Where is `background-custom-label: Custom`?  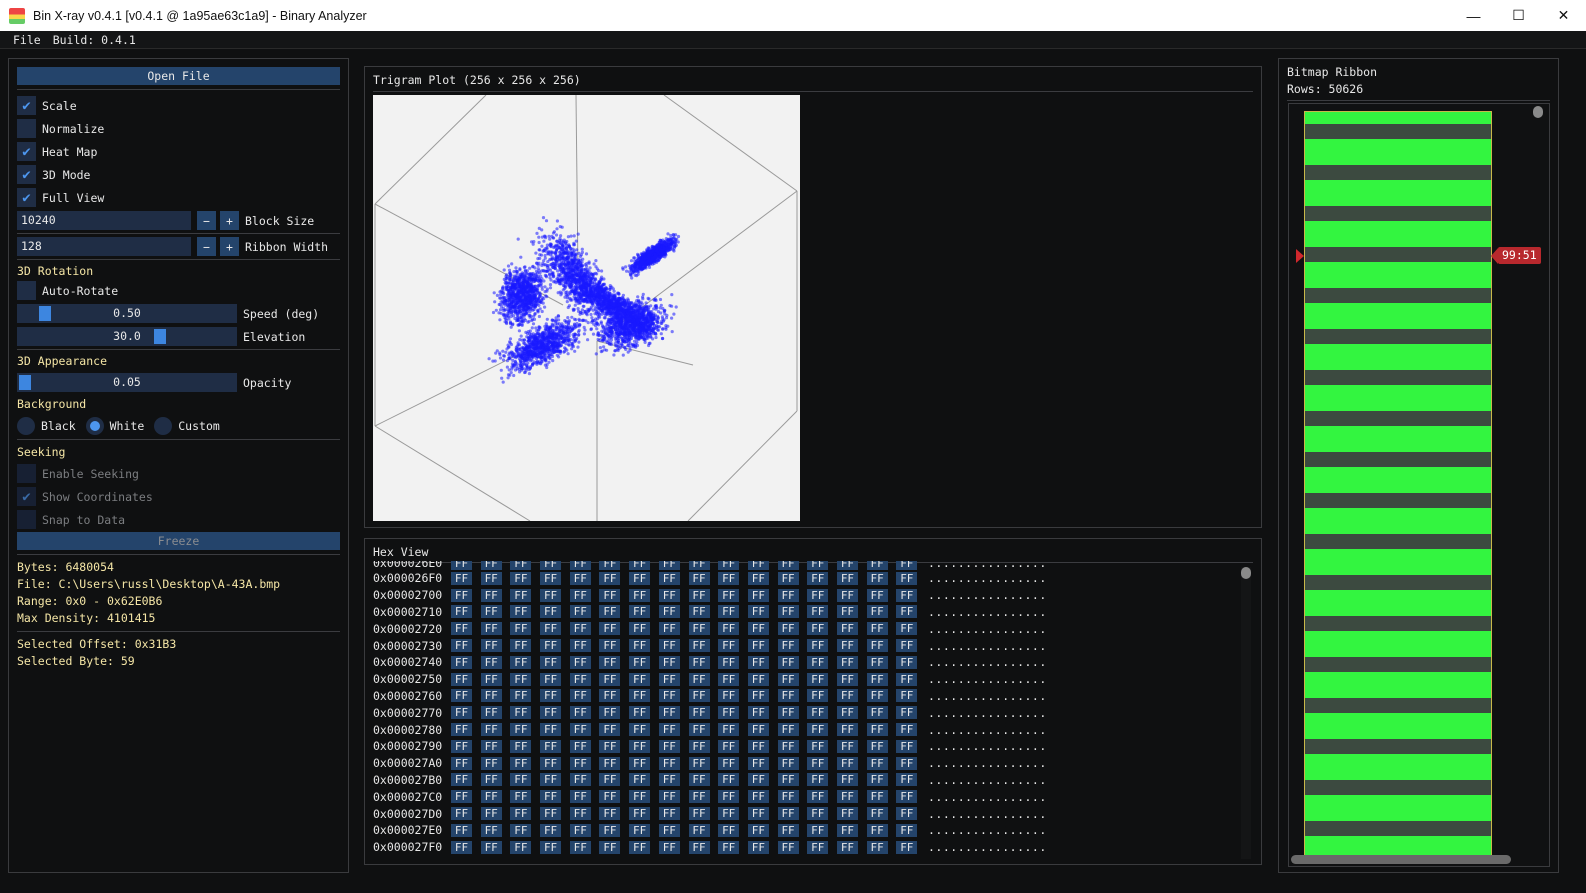
background-custom-label: Custom is located at coordinates (199, 425).